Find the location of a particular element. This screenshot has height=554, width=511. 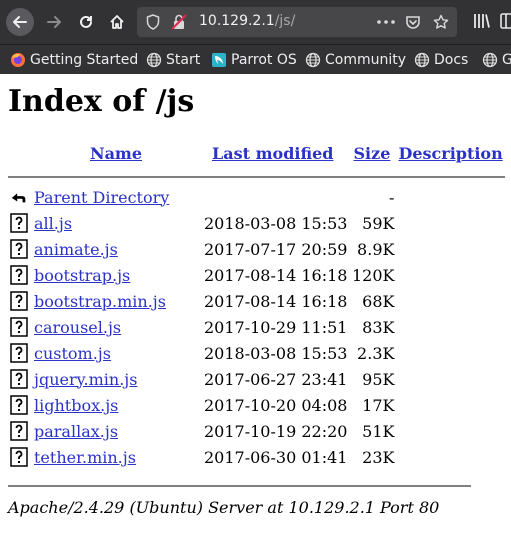

table-row: custom.js 2018-03-08 15:53 2.3K is located at coordinates (256, 353).